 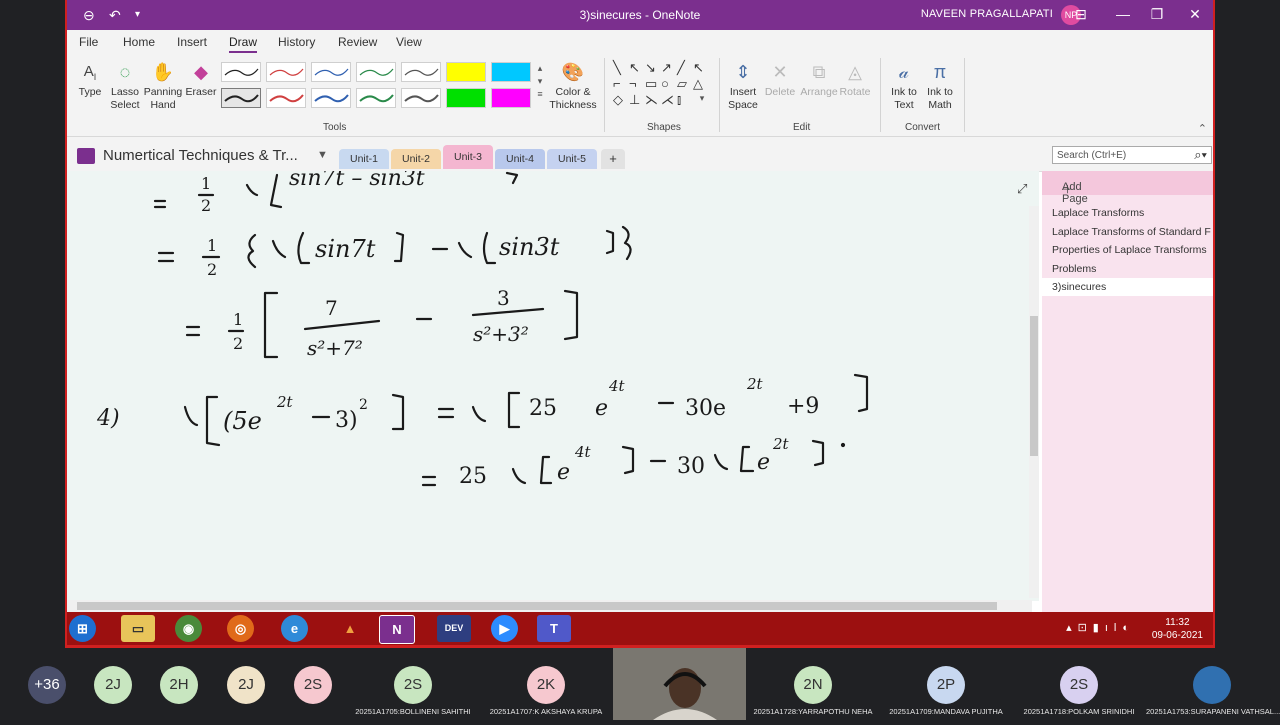 I want to click on search-input: Search (Ctrl+E) ⌕▾, so click(x=1132, y=155).